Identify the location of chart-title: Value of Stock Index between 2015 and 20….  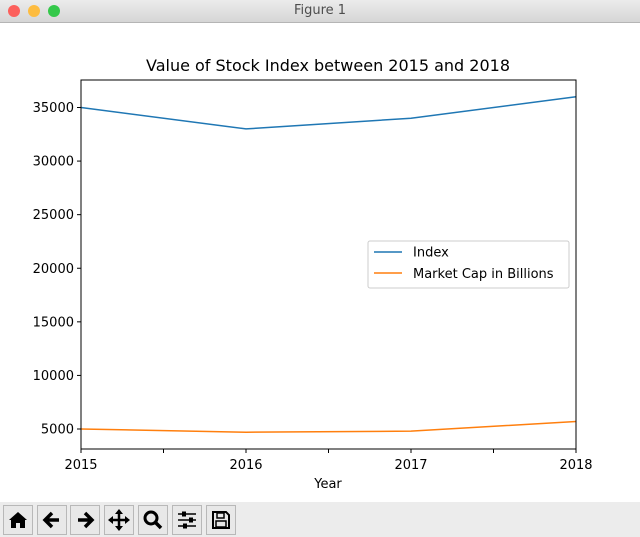
(328, 65).